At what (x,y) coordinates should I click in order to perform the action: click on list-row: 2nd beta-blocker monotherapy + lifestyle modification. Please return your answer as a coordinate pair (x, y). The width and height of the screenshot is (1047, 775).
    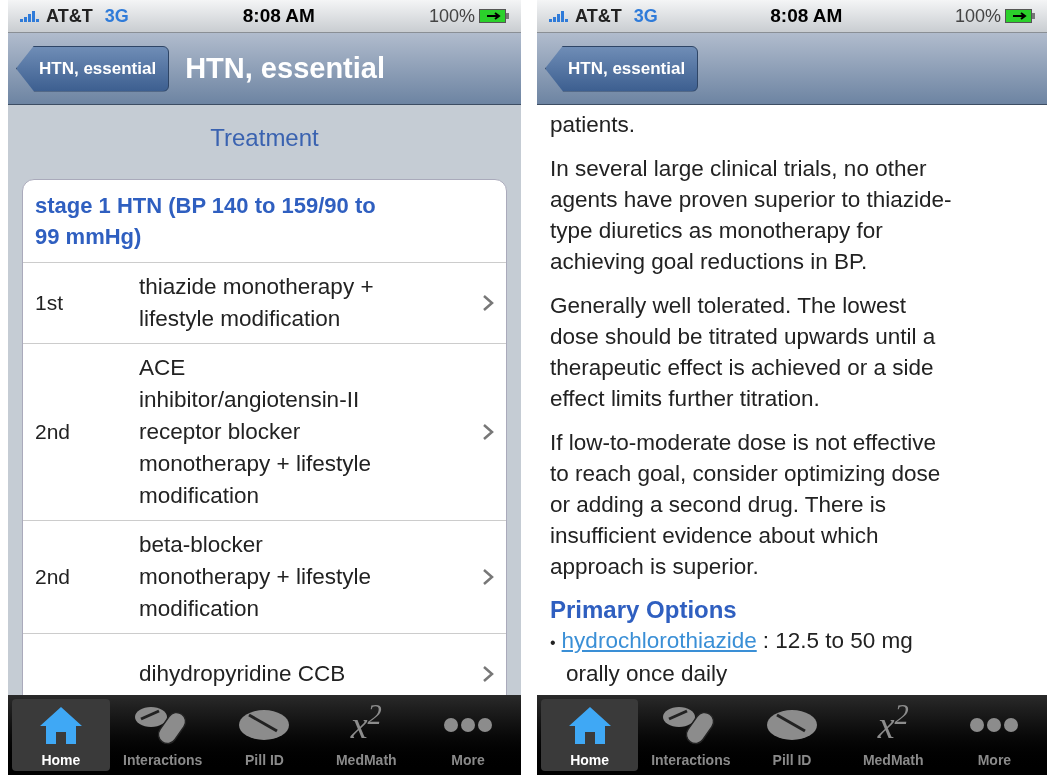
    Looking at the image, I should click on (264, 577).